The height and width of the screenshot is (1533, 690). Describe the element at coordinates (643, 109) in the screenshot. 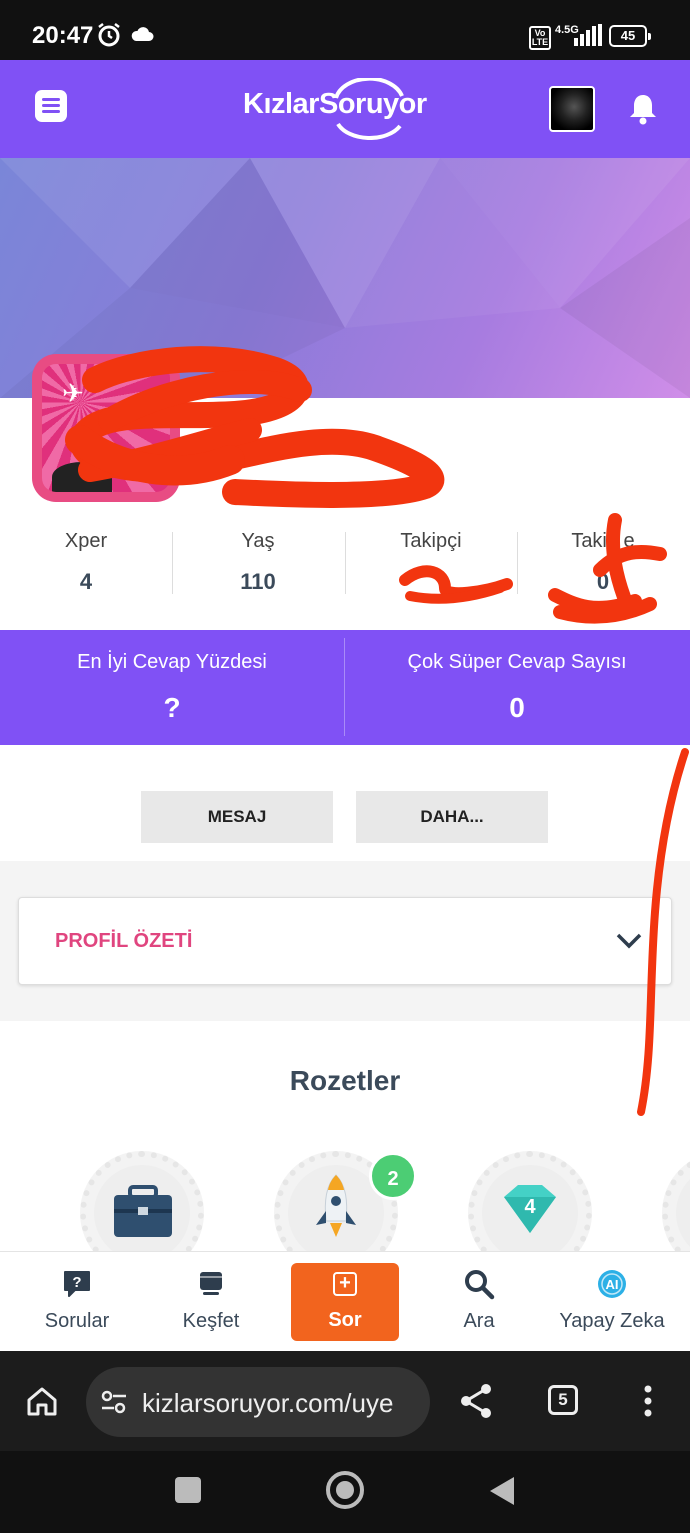

I see `bell-icon` at that location.